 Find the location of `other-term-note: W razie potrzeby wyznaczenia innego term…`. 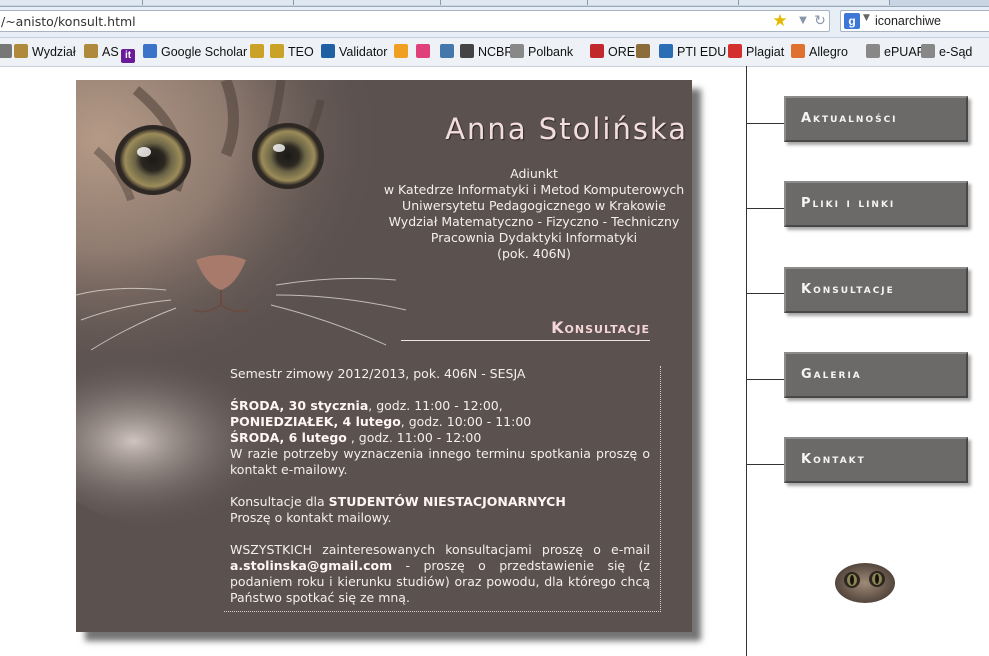

other-term-note: W razie potrzeby wyznaczenia innego term… is located at coordinates (440, 461).